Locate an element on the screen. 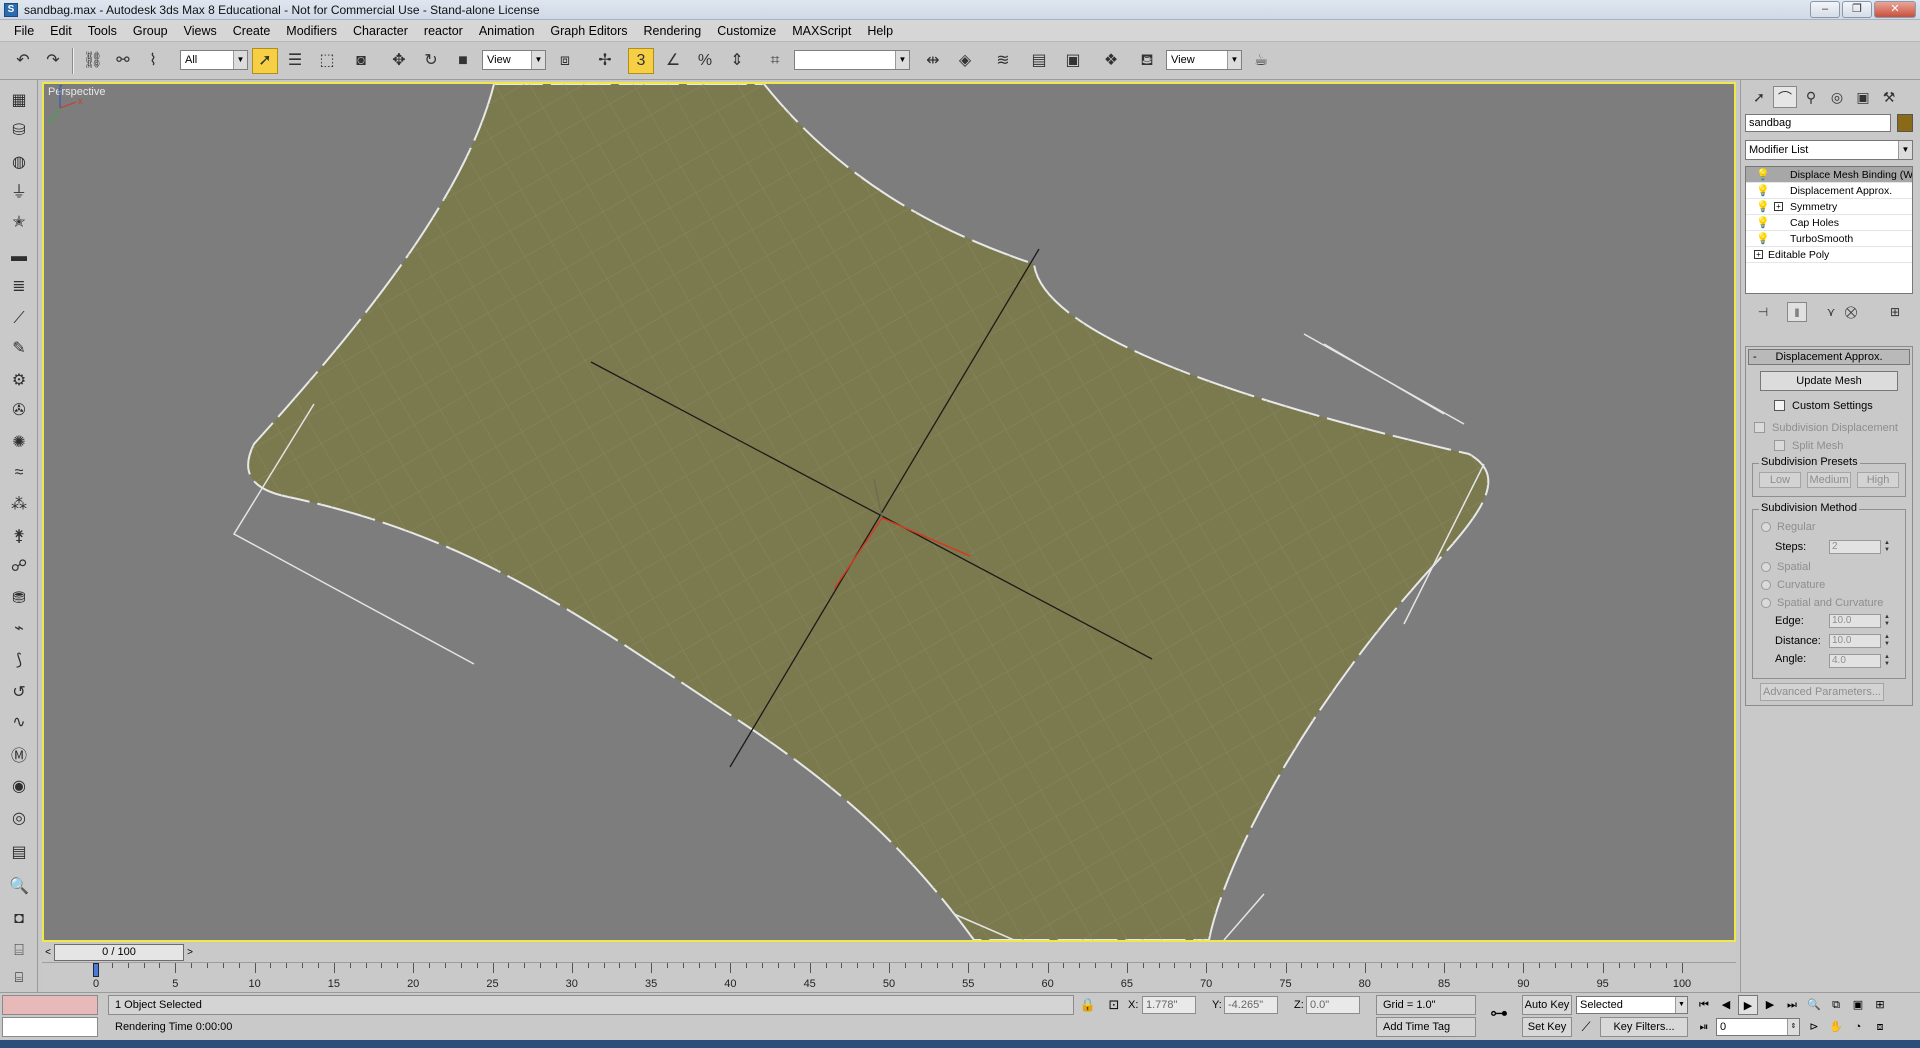  create-light-icon: ✺ is located at coordinates (19, 443).